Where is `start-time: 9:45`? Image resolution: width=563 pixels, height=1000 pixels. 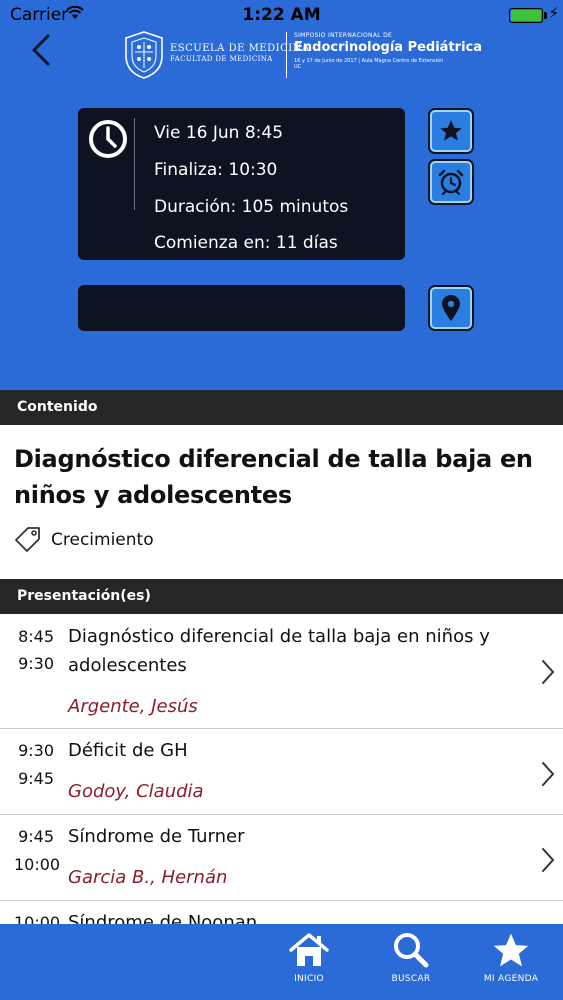
start-time: 9:45 is located at coordinates (36, 836).